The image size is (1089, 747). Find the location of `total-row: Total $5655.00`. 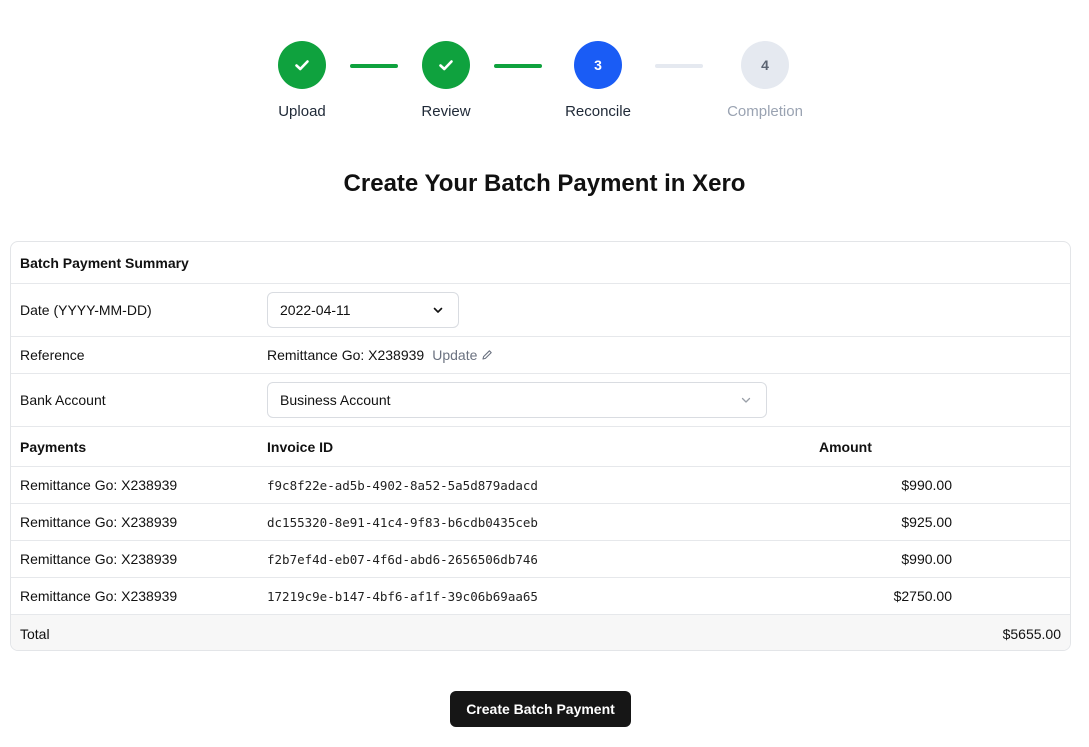

total-row: Total $5655.00 is located at coordinates (540, 632).